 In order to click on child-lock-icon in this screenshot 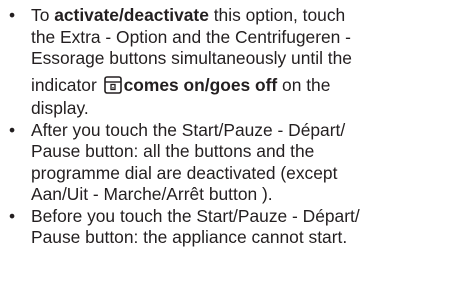, I will do `click(112, 84)`.